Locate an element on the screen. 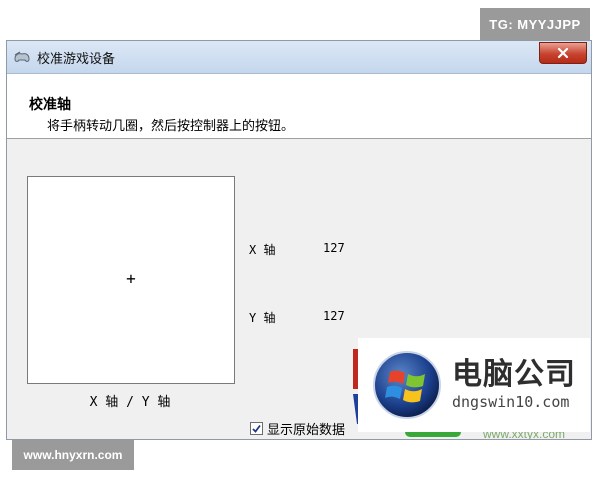  windows-logo-icon is located at coordinates (407, 385).